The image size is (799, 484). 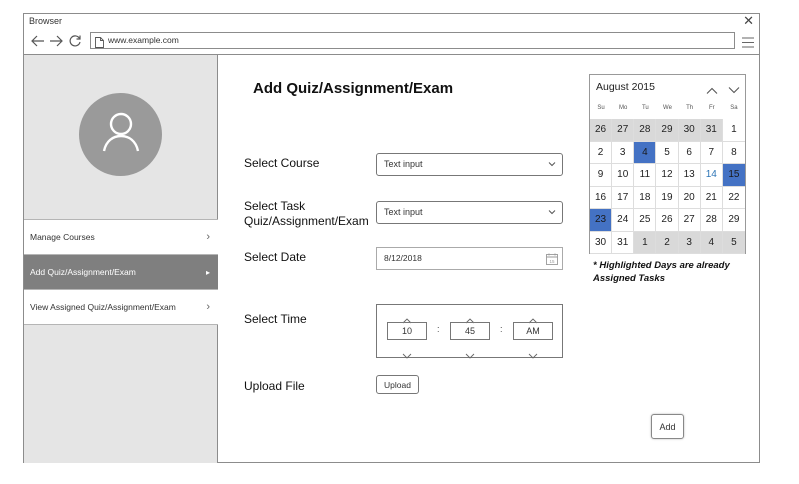 I want to click on calendar-day: 4, so click(x=711, y=242).